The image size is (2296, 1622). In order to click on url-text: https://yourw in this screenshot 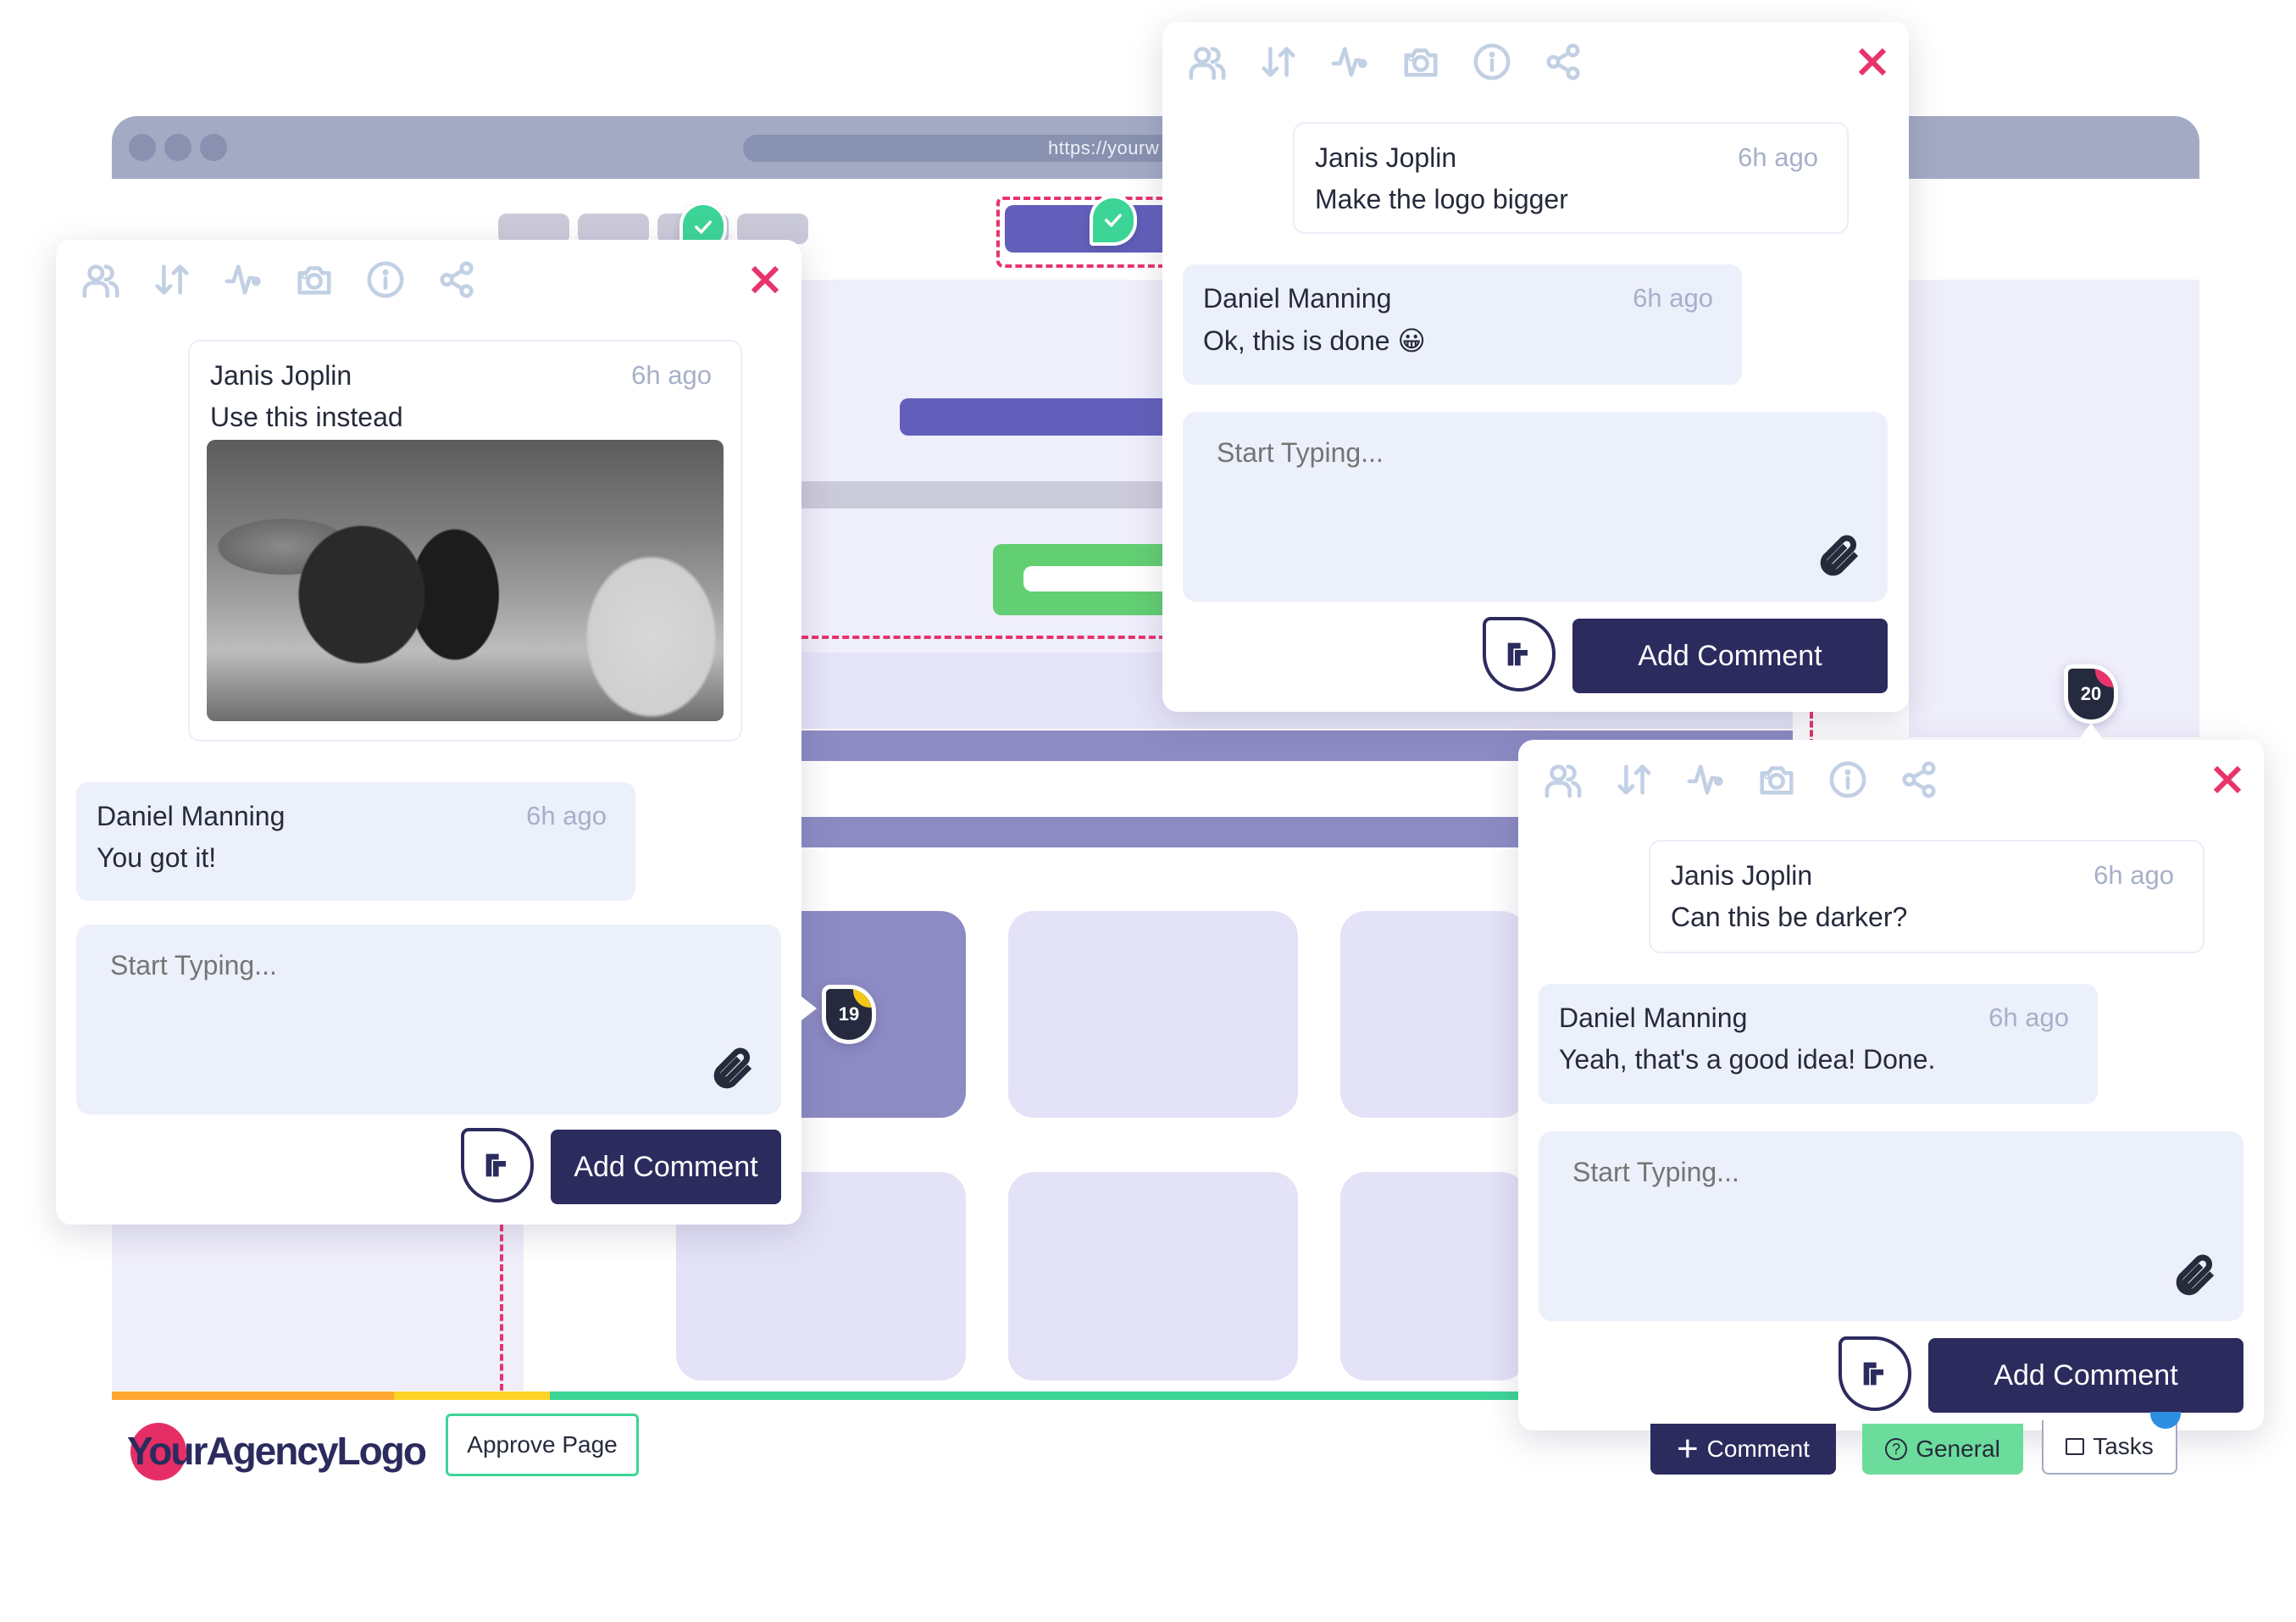, I will do `click(1104, 148)`.